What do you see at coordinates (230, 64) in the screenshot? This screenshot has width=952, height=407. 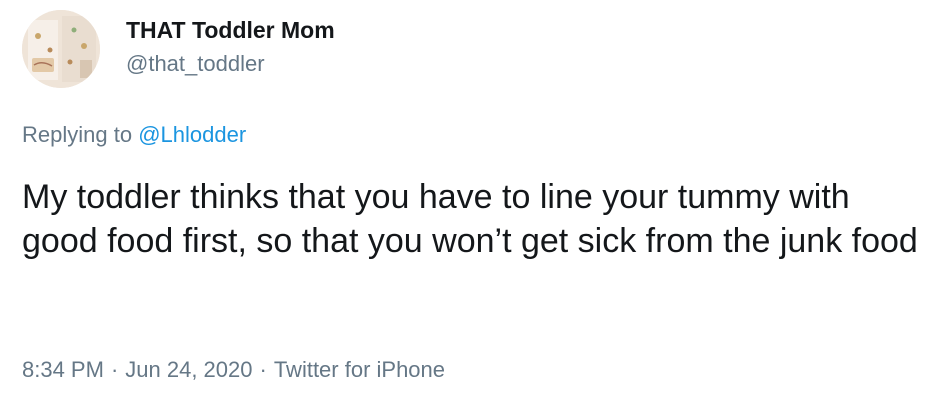 I see `user-handle: @that_toddler` at bounding box center [230, 64].